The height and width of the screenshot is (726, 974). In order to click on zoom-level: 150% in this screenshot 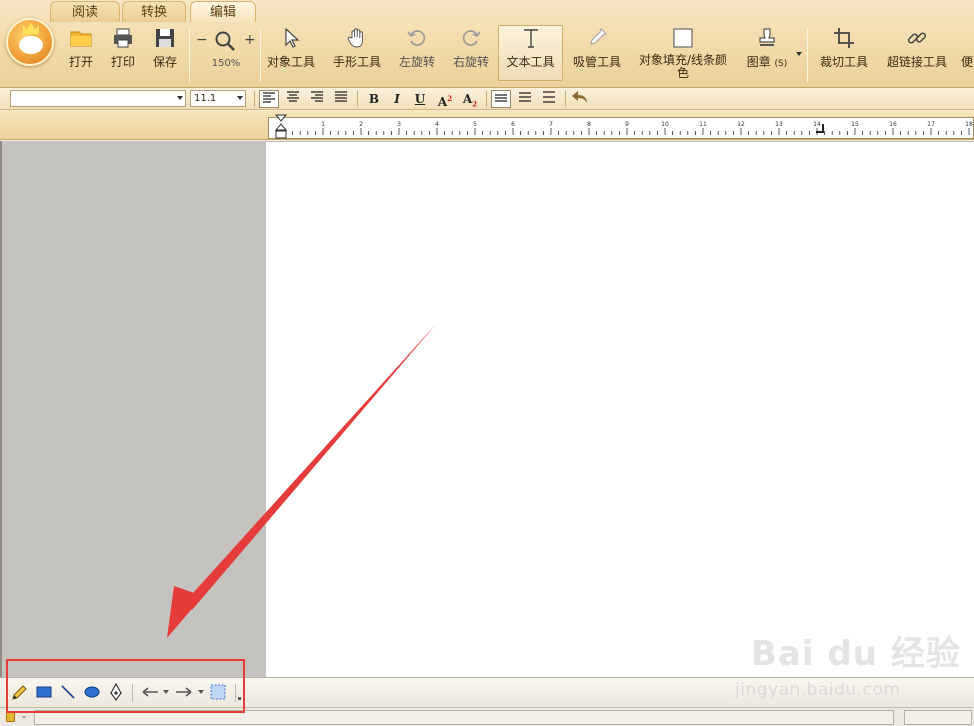, I will do `click(226, 63)`.